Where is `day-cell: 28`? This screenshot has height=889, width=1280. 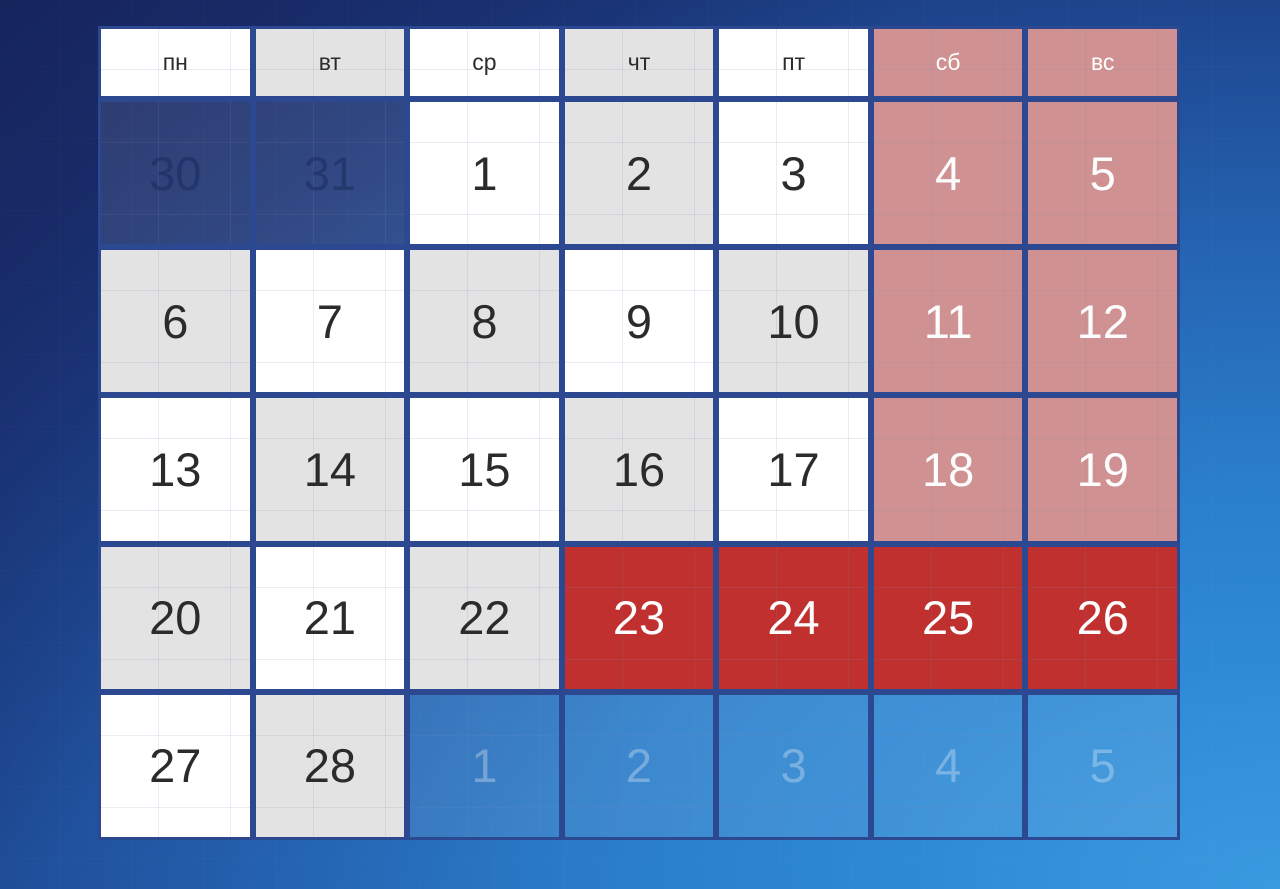
day-cell: 28 is located at coordinates (330, 765).